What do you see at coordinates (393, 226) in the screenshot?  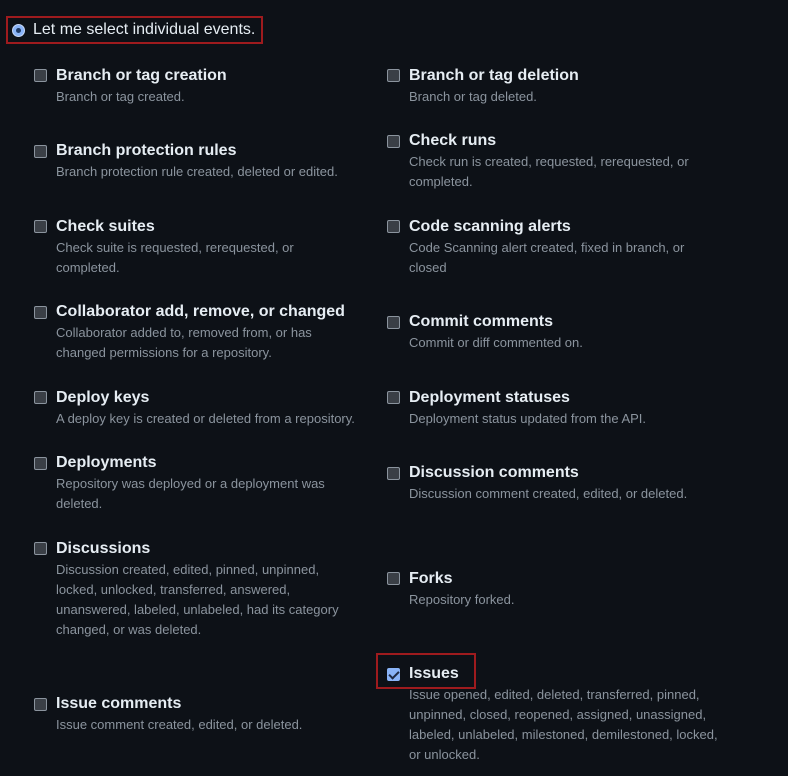 I see `code-scanning-alerts-checkbox` at bounding box center [393, 226].